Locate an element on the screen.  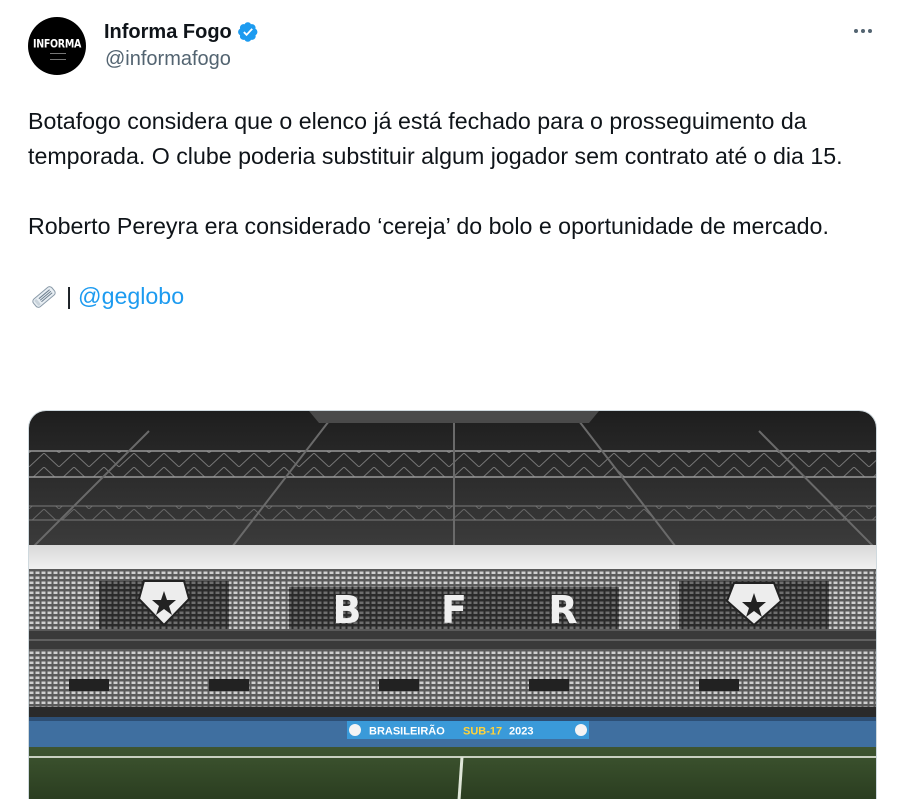
banner-text-sub: SUB-17 is located at coordinates (482, 732).